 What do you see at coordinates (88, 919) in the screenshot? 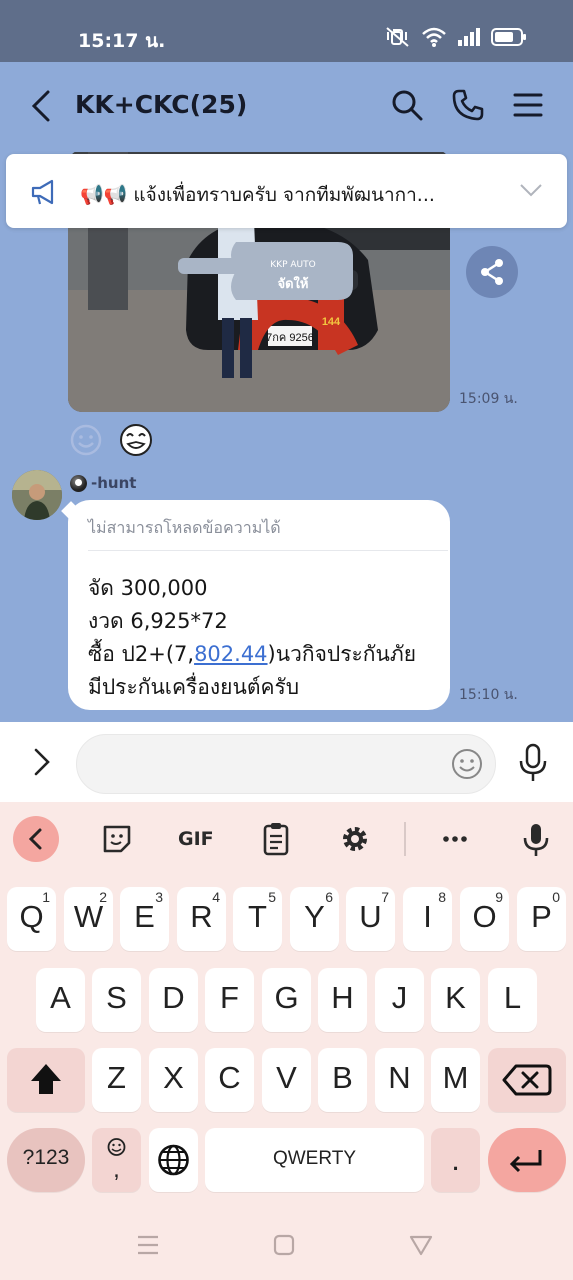
I see `key-w: W2` at bounding box center [88, 919].